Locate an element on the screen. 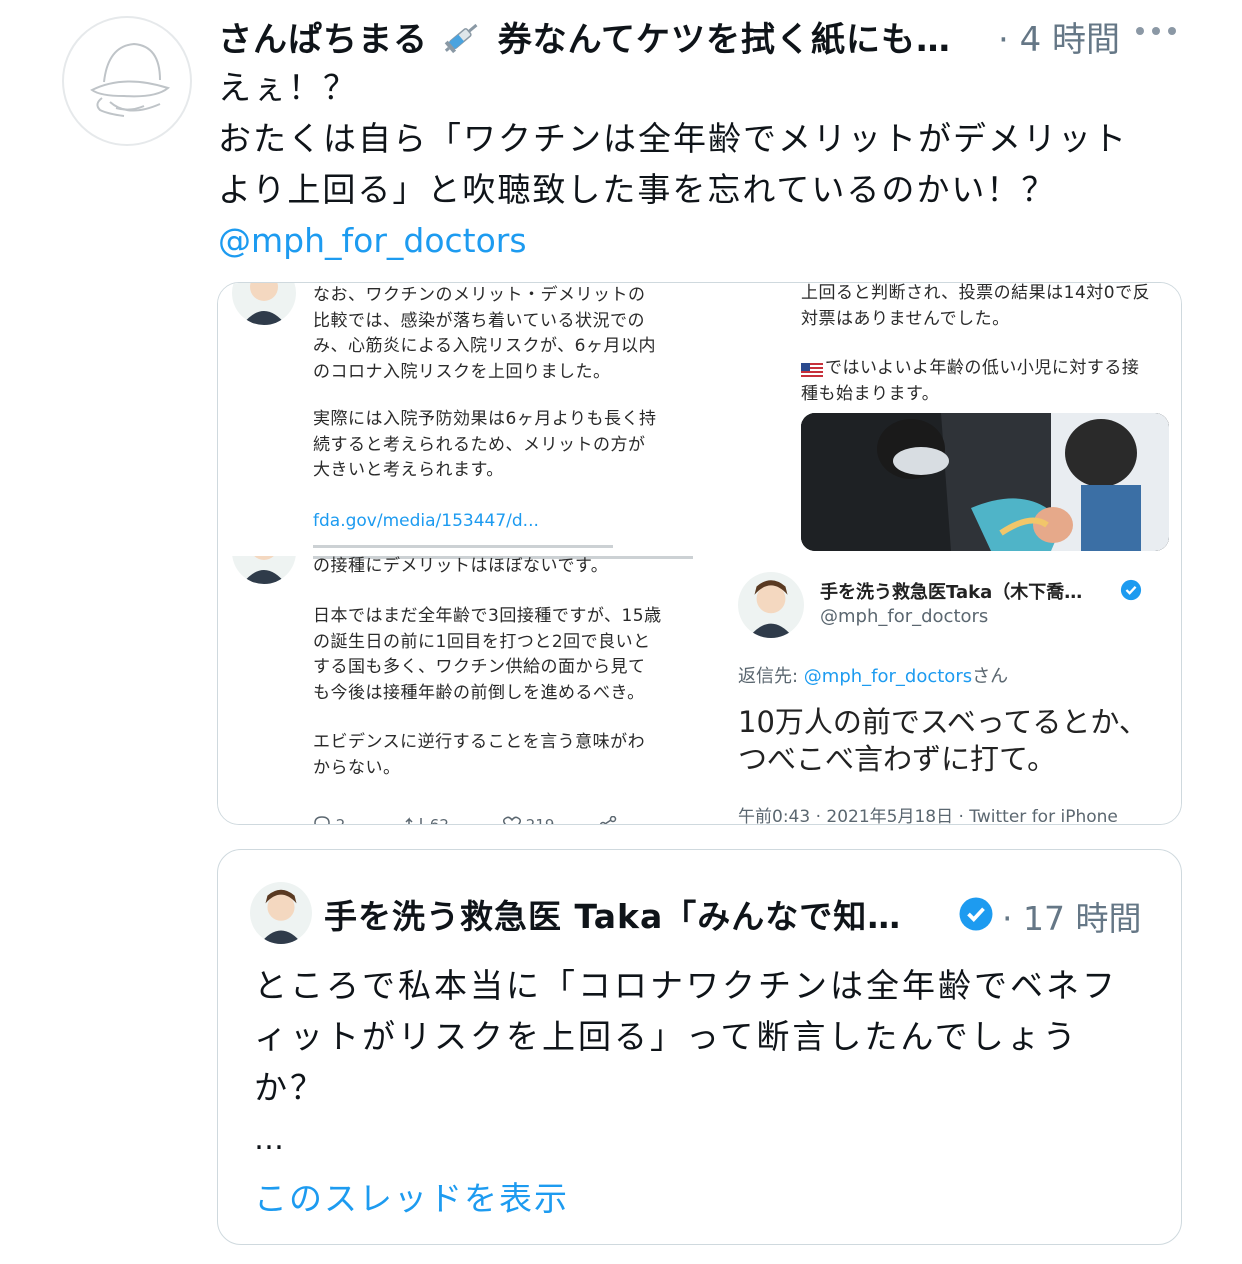  vaccination-photo is located at coordinates (985, 482).